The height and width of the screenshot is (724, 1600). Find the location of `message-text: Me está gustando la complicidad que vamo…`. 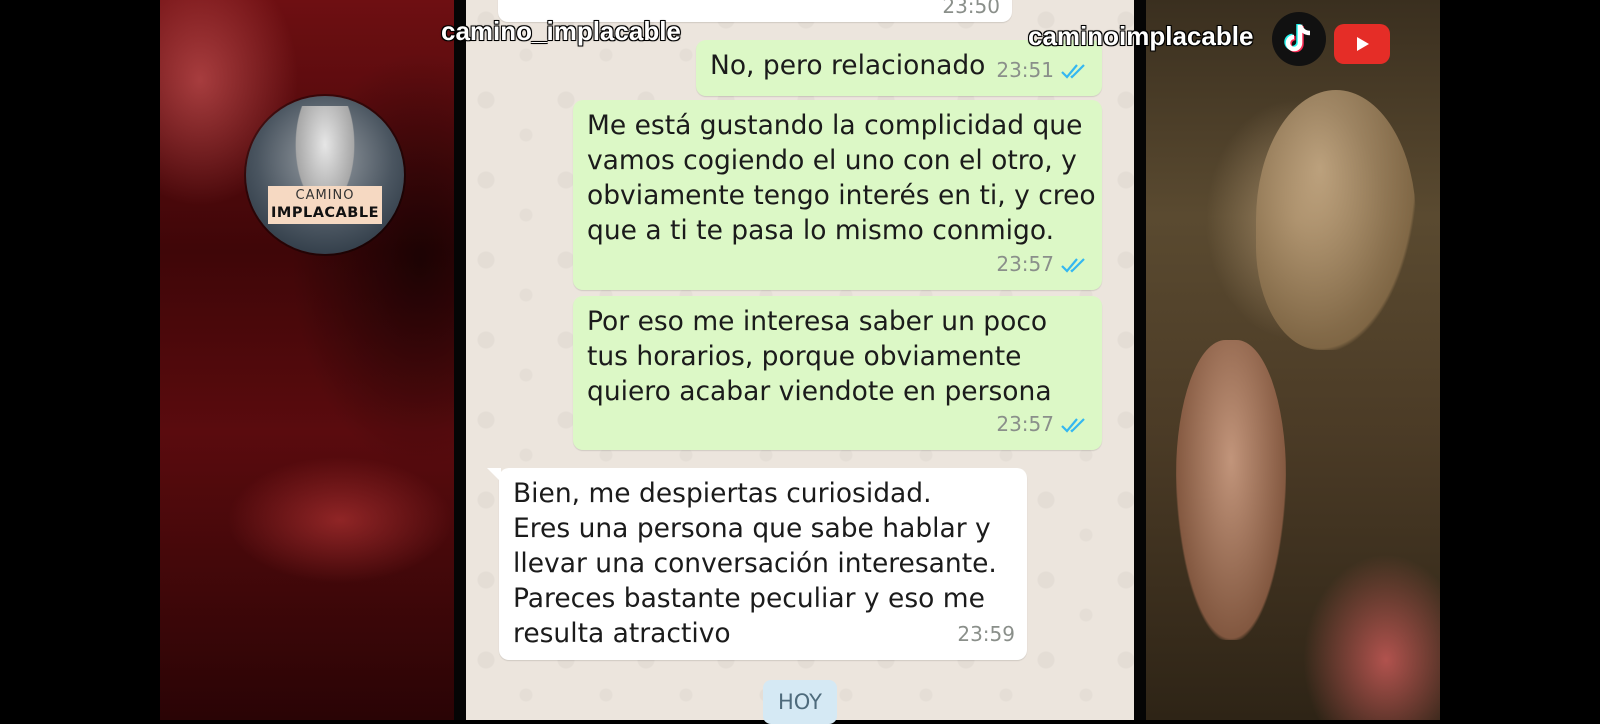

message-text: Me está gustando la complicidad que vamo… is located at coordinates (841, 178).